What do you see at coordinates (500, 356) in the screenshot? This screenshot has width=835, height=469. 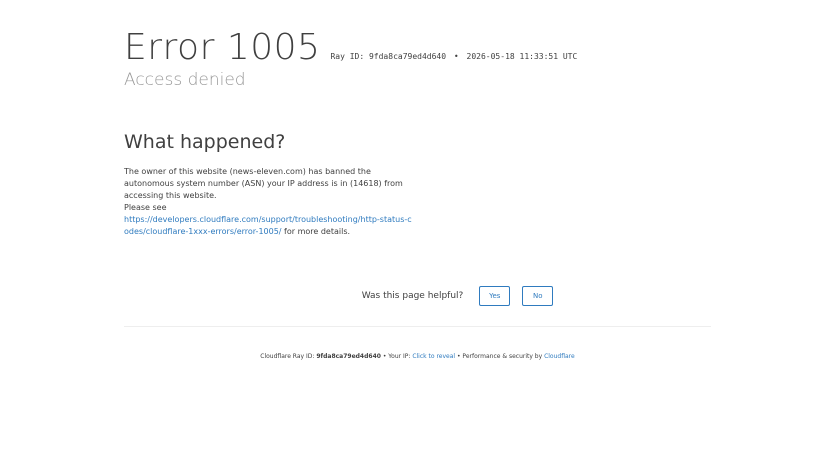 I see `footer-performance-label: • Performance & security by` at bounding box center [500, 356].